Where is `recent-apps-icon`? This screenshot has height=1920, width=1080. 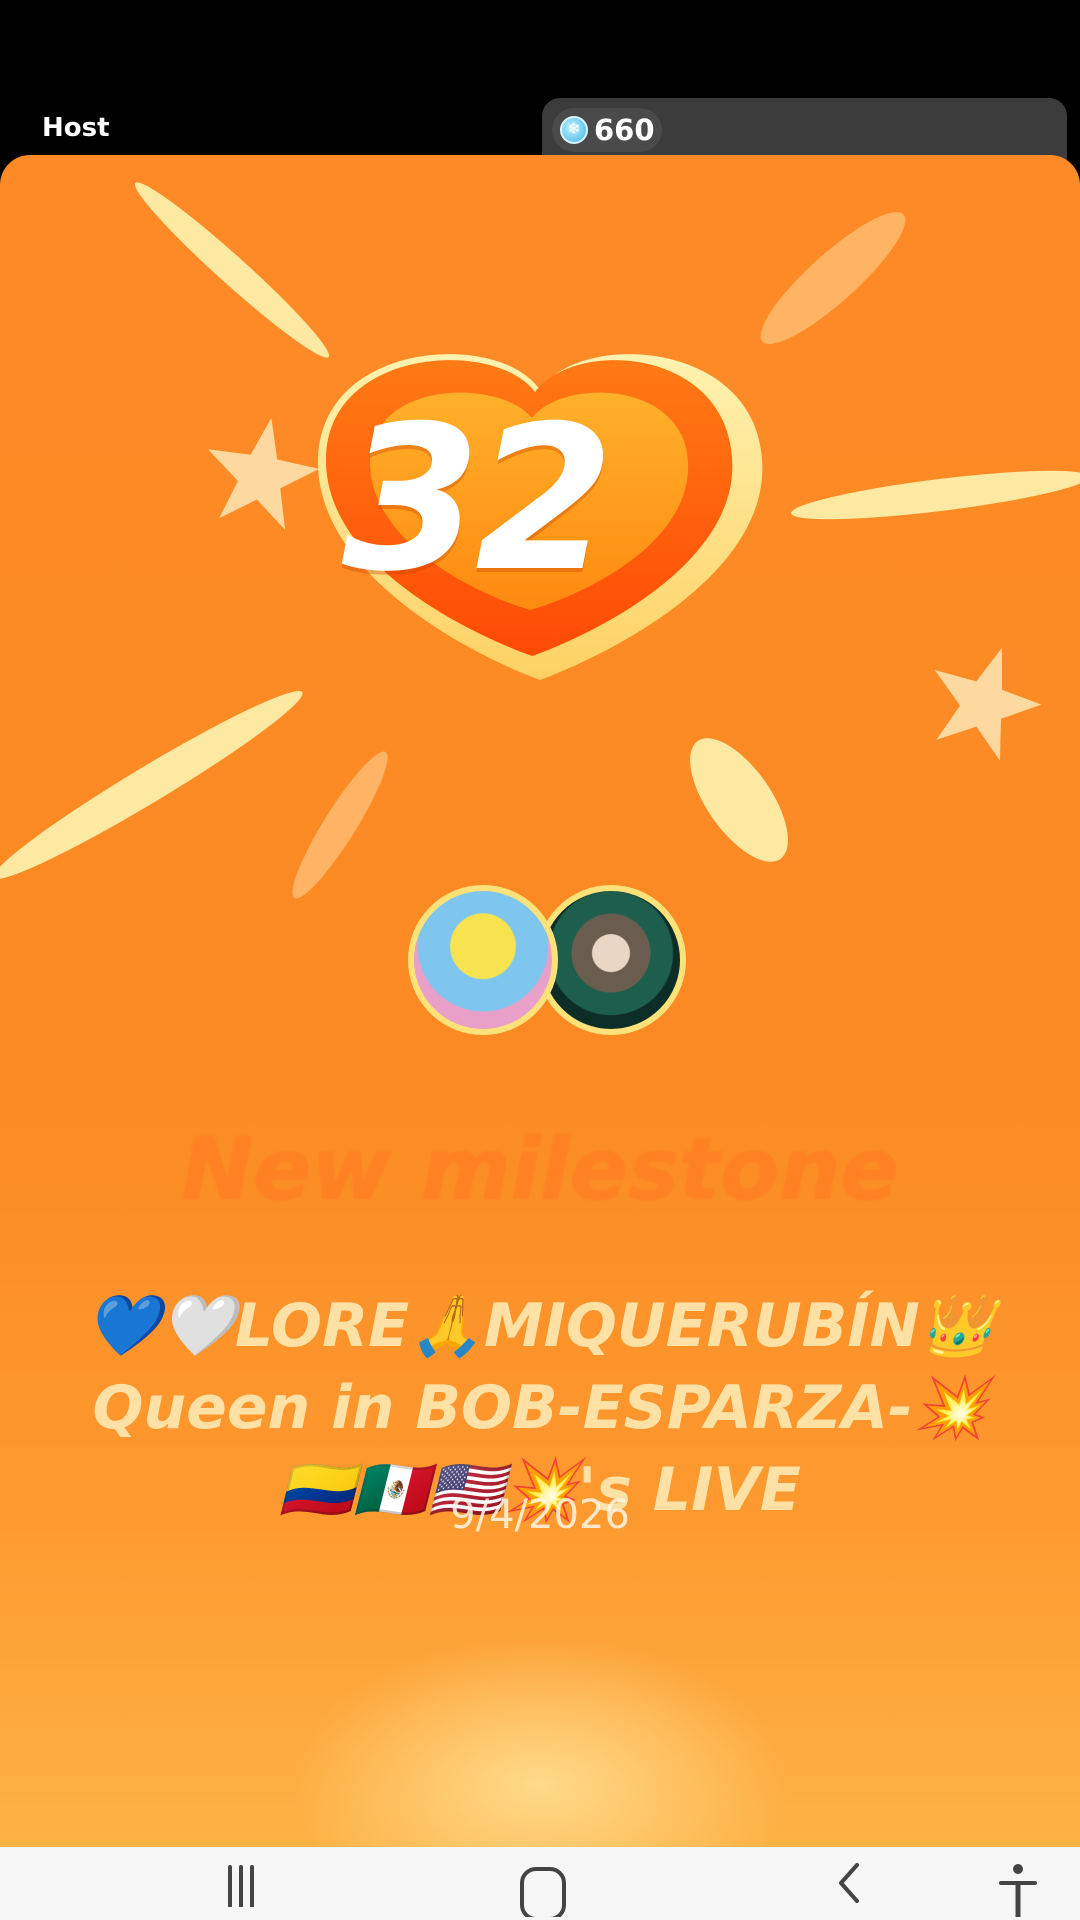
recent-apps-icon is located at coordinates (241, 1886).